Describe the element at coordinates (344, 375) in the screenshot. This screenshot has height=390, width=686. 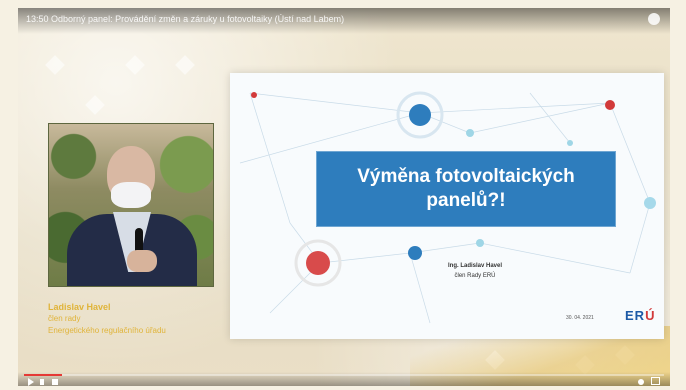
I see `progress-bar` at that location.